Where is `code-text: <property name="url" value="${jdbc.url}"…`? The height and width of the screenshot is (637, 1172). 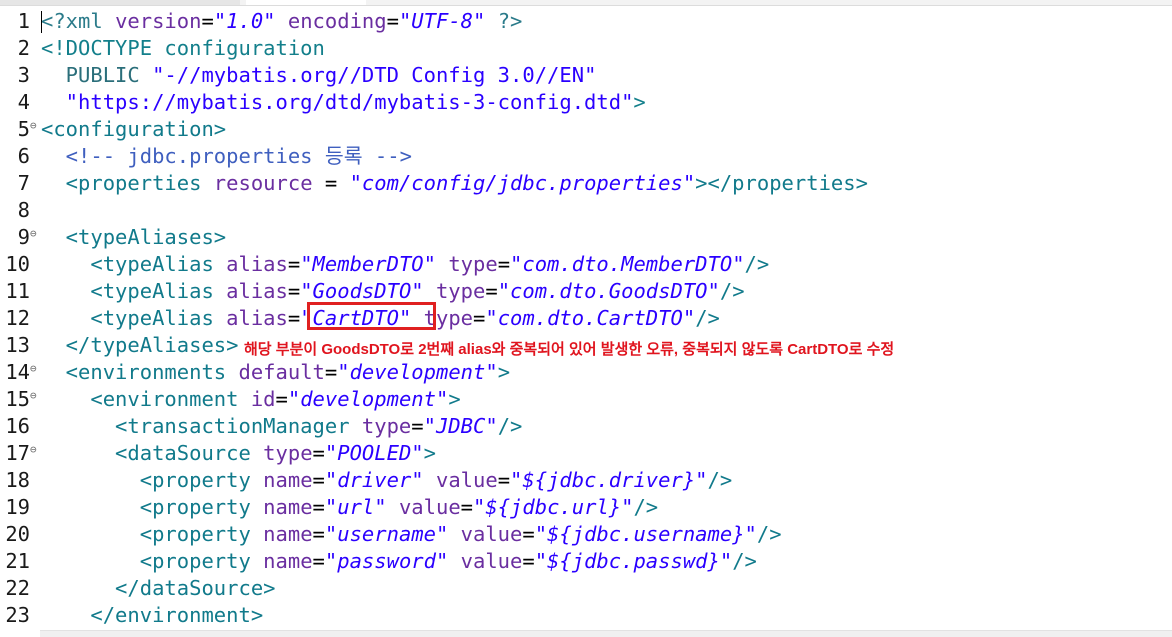 code-text: <property name="url" value="${jdbc.url}"… is located at coordinates (349, 507).